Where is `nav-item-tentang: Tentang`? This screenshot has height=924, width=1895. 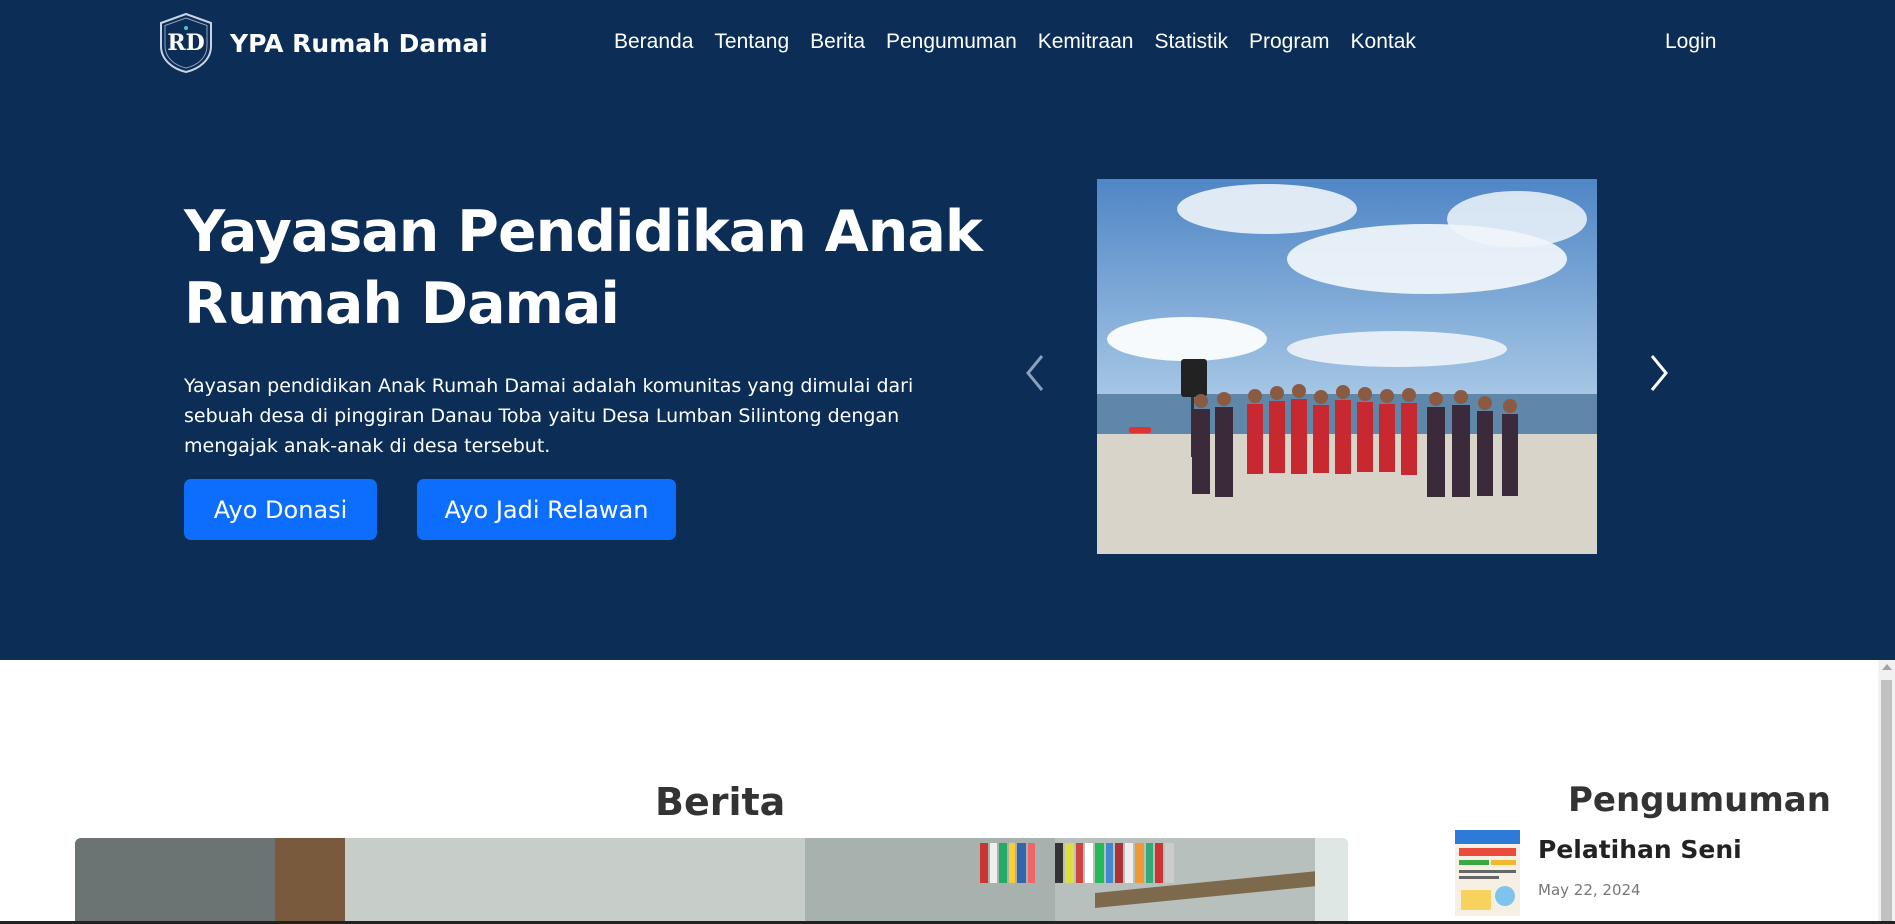 nav-item-tentang: Tentang is located at coordinates (751, 42).